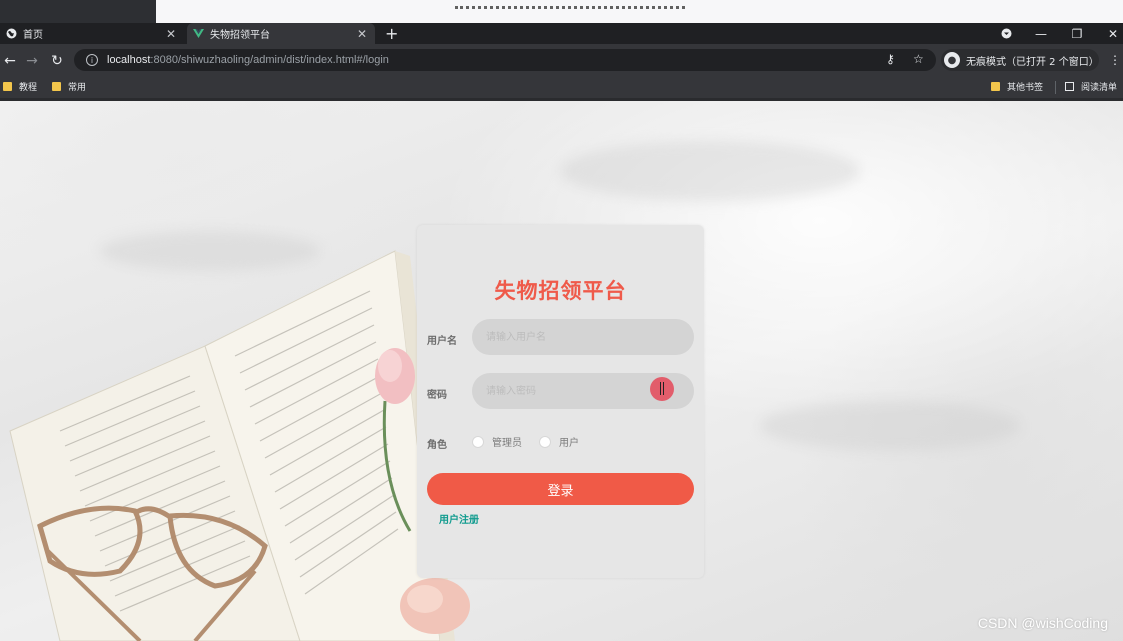 Image resolution: width=1123 pixels, height=641 pixels. What do you see at coordinates (77, 88) in the screenshot?
I see `bookmark-label: 常用` at bounding box center [77, 88].